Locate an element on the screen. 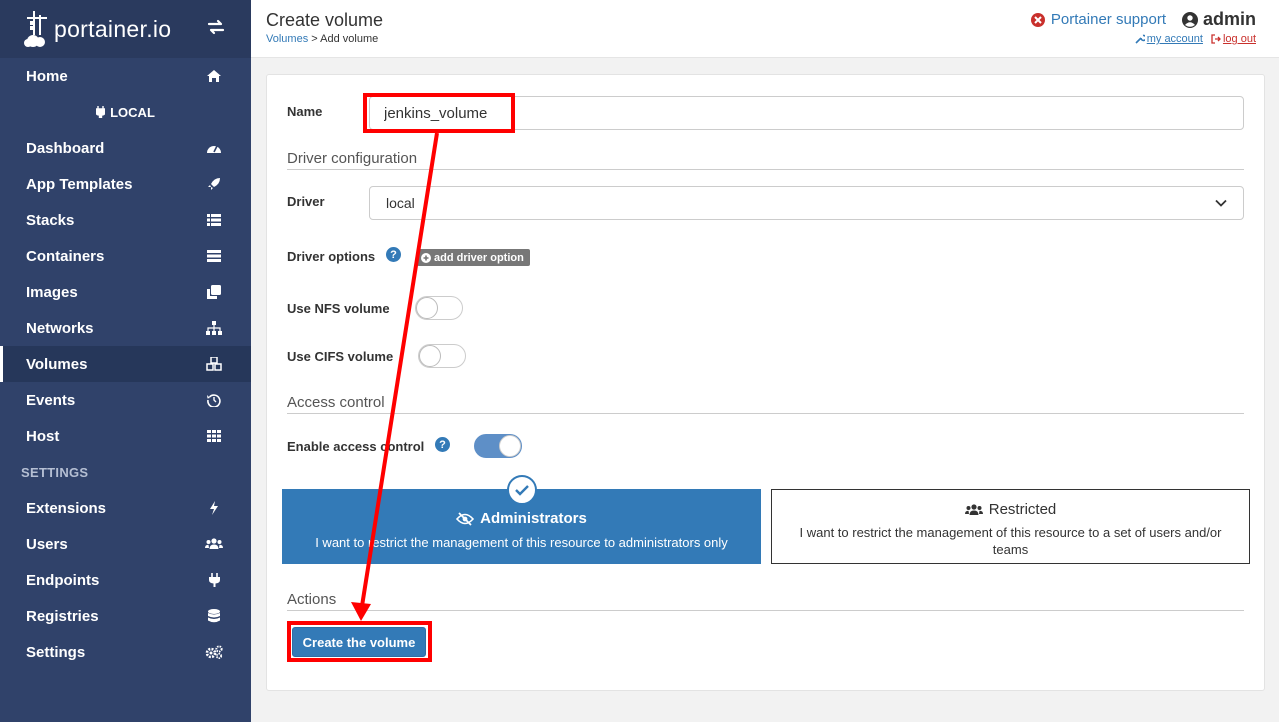 The height and width of the screenshot is (722, 1279). sidebar-item-label: Registries is located at coordinates (62, 616).